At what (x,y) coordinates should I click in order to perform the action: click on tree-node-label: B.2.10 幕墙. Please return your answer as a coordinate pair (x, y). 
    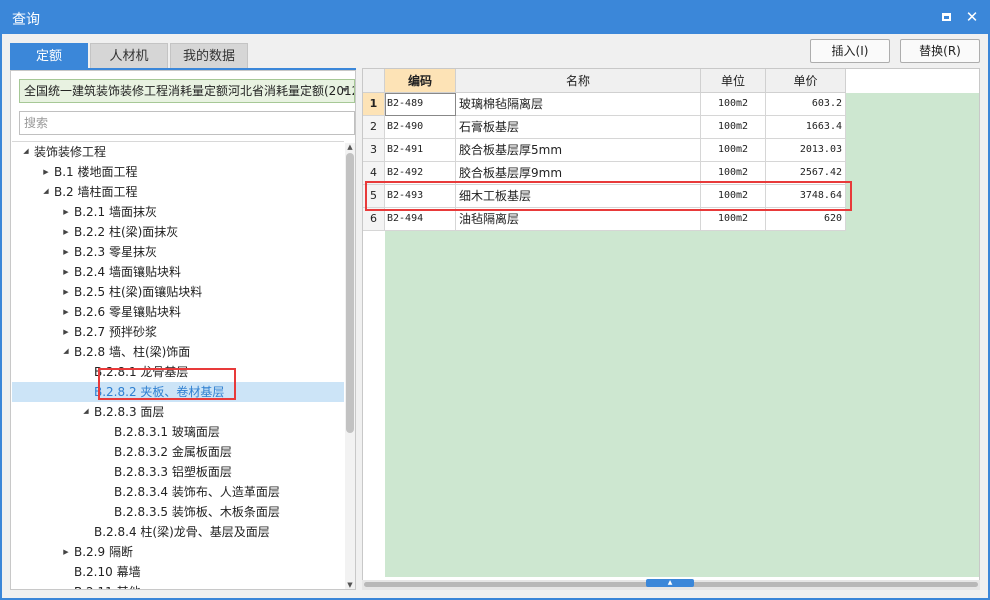
    Looking at the image, I should click on (107, 572).